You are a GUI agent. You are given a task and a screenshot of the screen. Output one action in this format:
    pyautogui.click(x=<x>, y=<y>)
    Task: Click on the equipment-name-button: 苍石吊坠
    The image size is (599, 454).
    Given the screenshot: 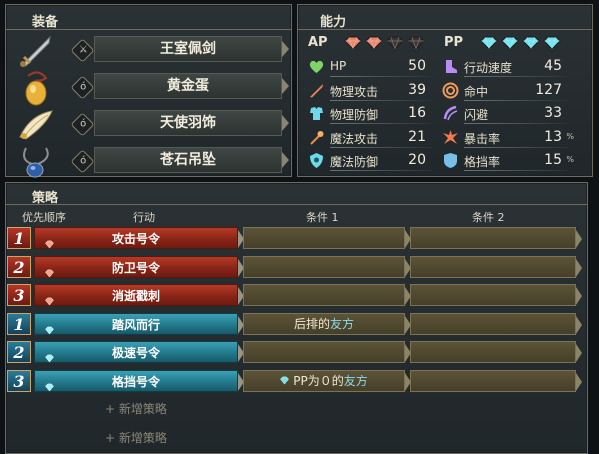 What is the action you would take?
    pyautogui.click(x=191, y=160)
    